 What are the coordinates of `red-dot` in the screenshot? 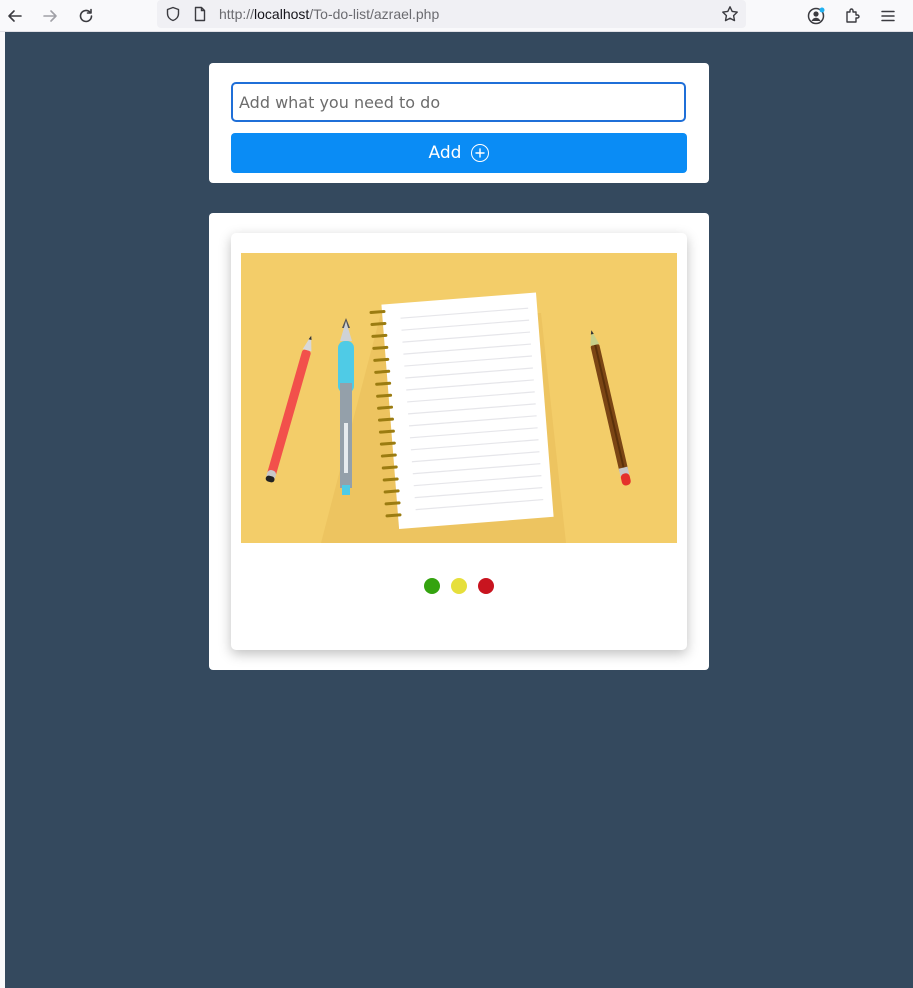 It's located at (486, 586).